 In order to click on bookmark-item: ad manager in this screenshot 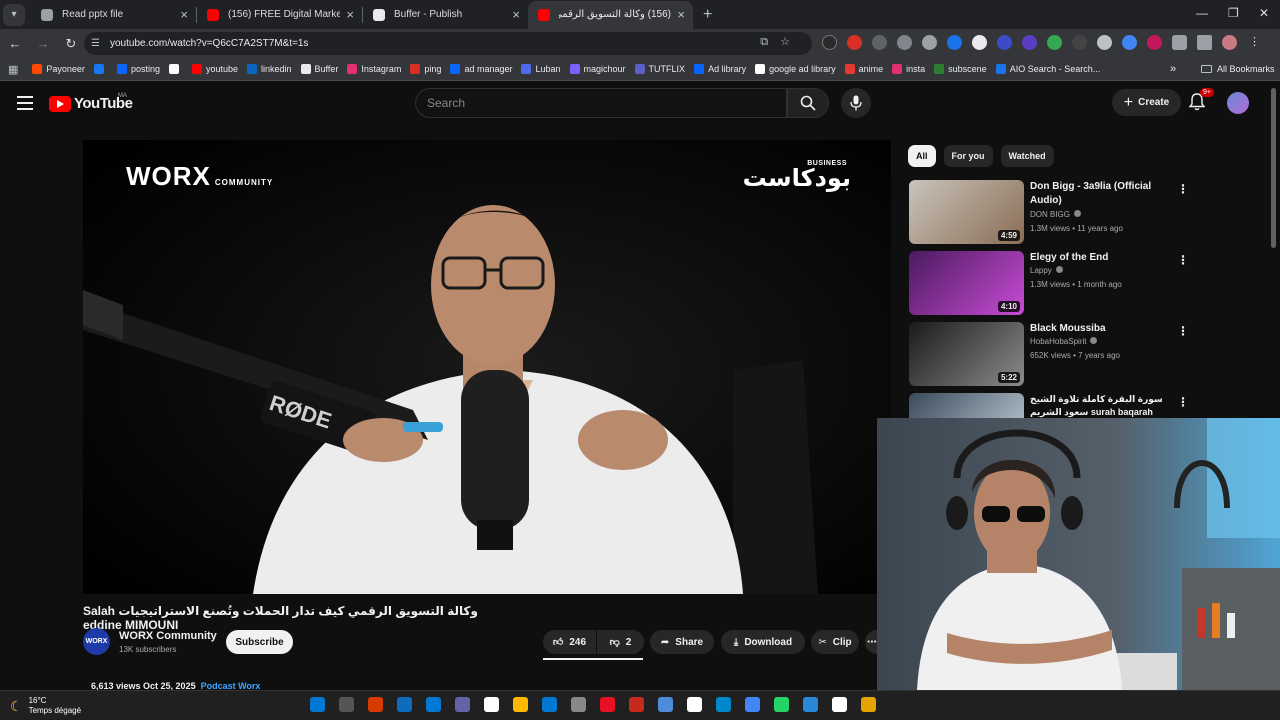, I will do `click(481, 69)`.